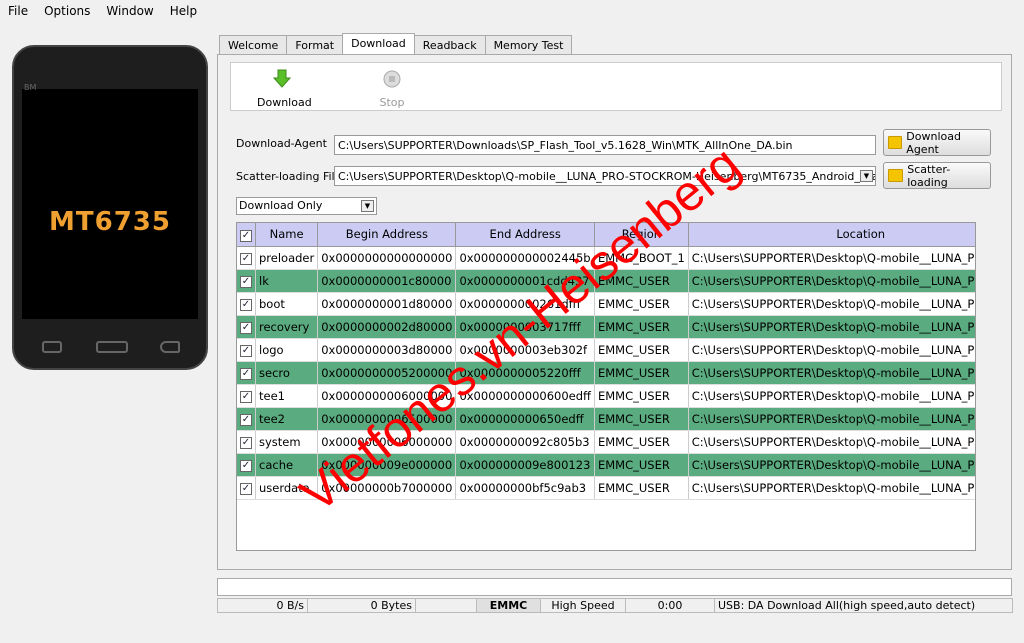  I want to click on partition-name: secro, so click(287, 373).